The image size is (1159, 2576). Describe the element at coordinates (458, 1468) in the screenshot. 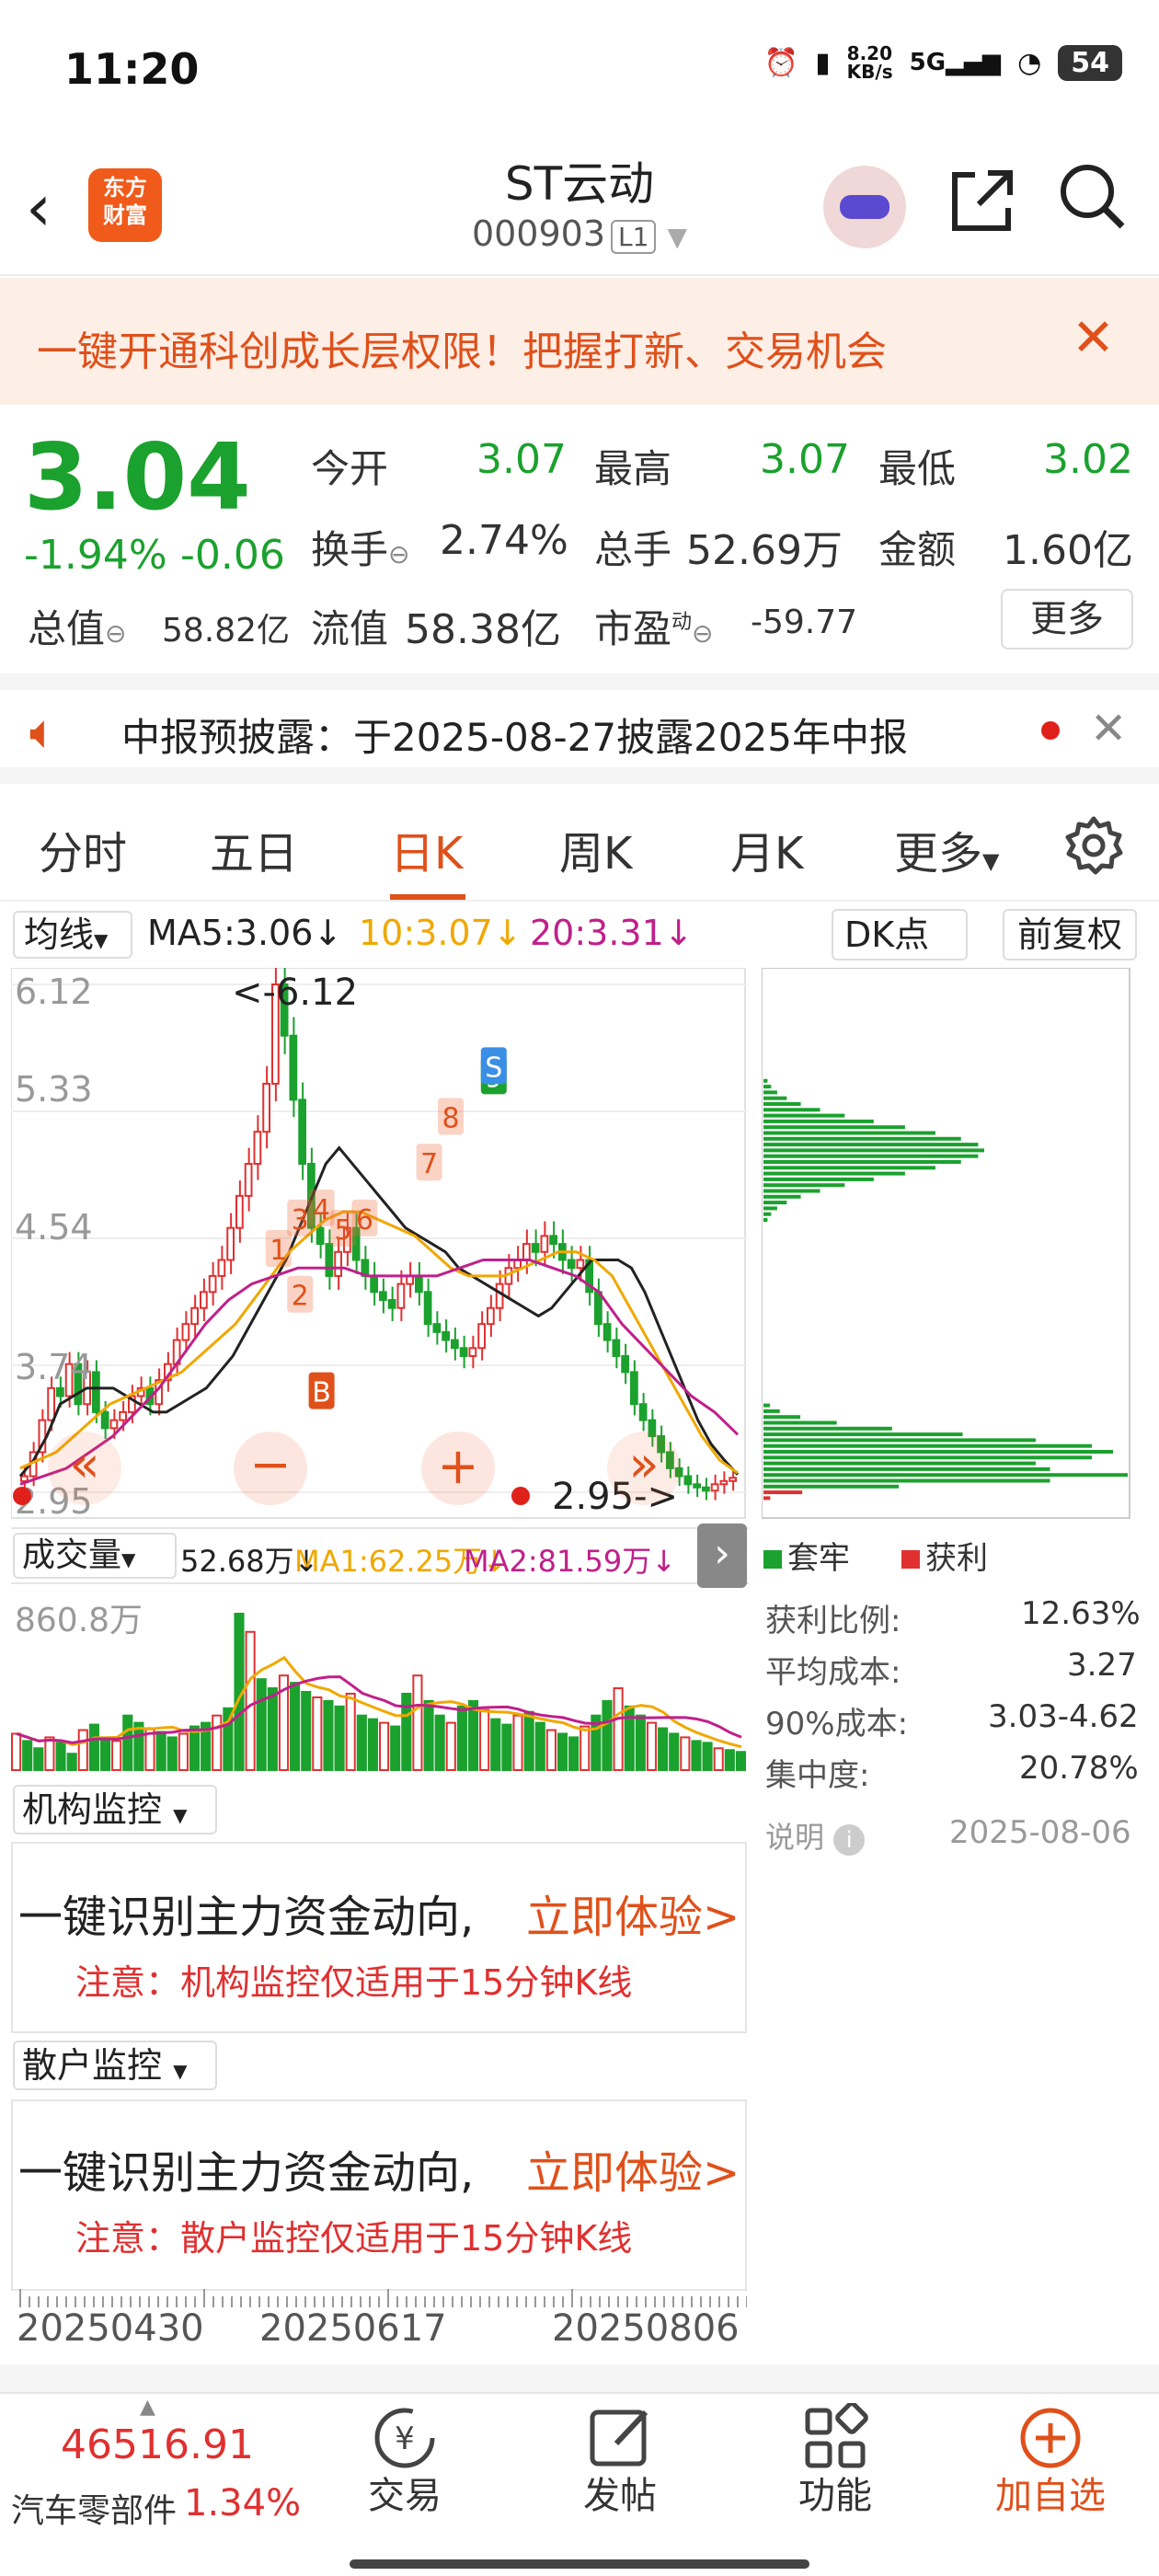

I see `zoom-in-button: +` at that location.